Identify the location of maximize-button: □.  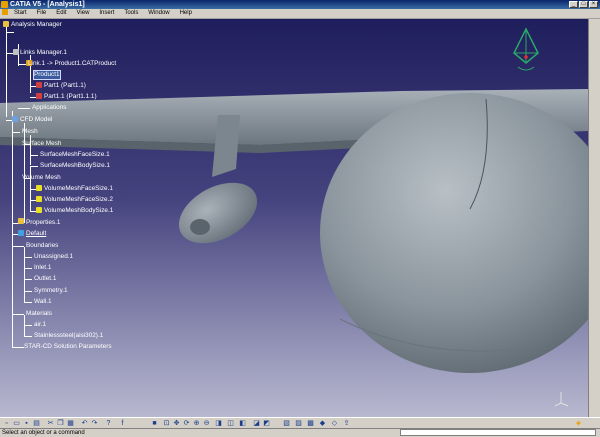
(583, 4).